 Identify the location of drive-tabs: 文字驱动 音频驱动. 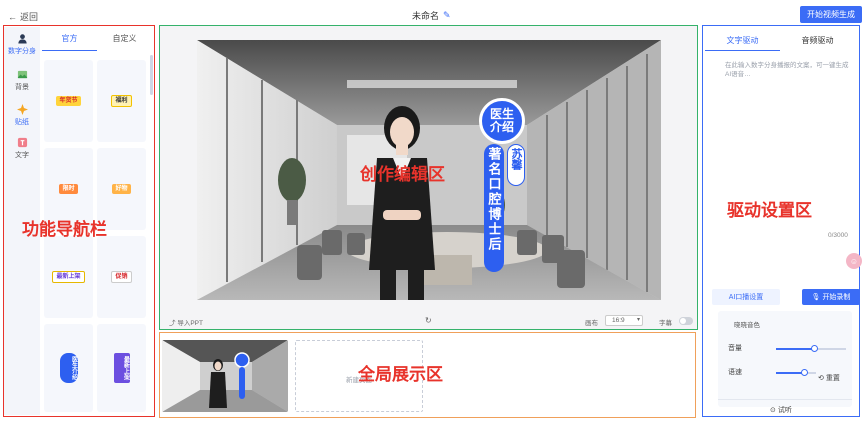
(780, 43).